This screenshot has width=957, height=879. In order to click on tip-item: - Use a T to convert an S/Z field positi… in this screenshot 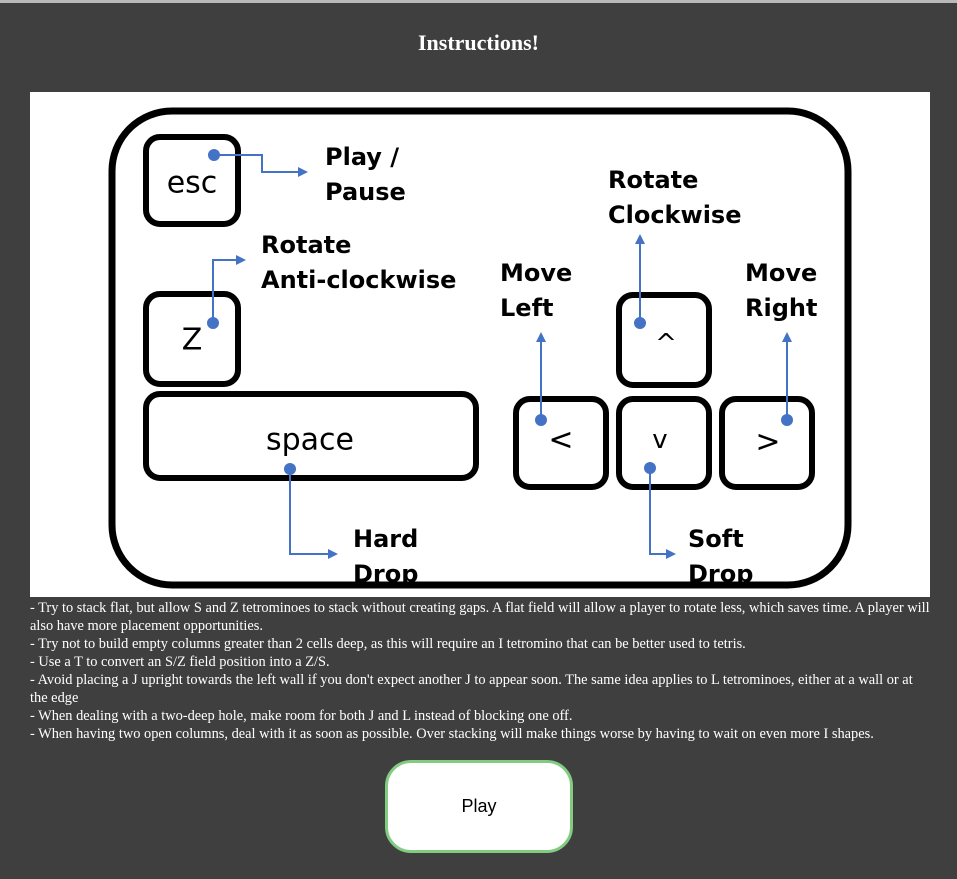, I will do `click(180, 662)`.